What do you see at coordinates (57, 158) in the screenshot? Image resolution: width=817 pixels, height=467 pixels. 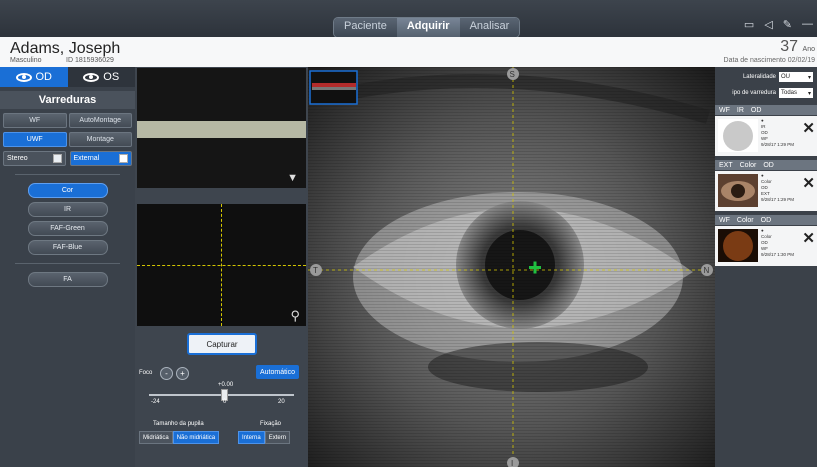 I see `stereo-checkbox` at bounding box center [57, 158].